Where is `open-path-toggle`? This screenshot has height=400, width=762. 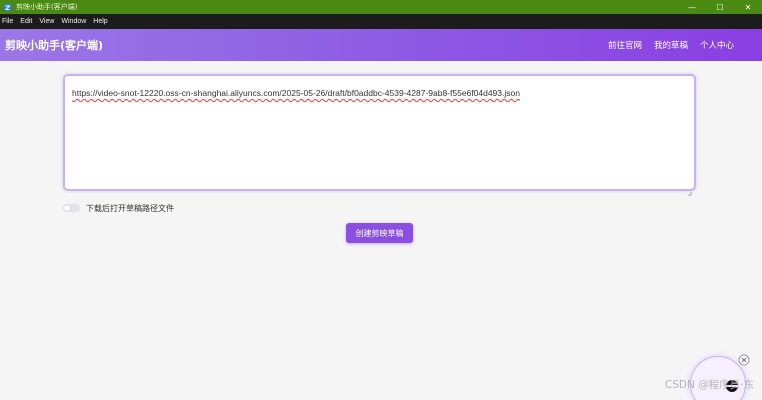
open-path-toggle is located at coordinates (71, 208).